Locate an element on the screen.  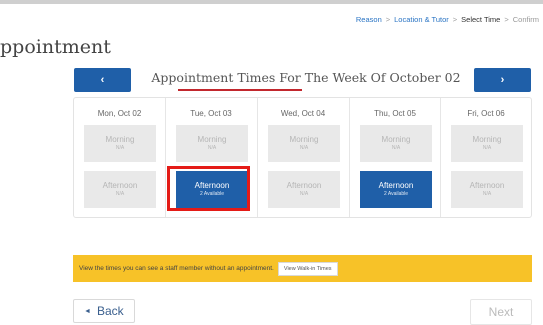
morning-slot-wed: Morning N/A is located at coordinates (304, 143).